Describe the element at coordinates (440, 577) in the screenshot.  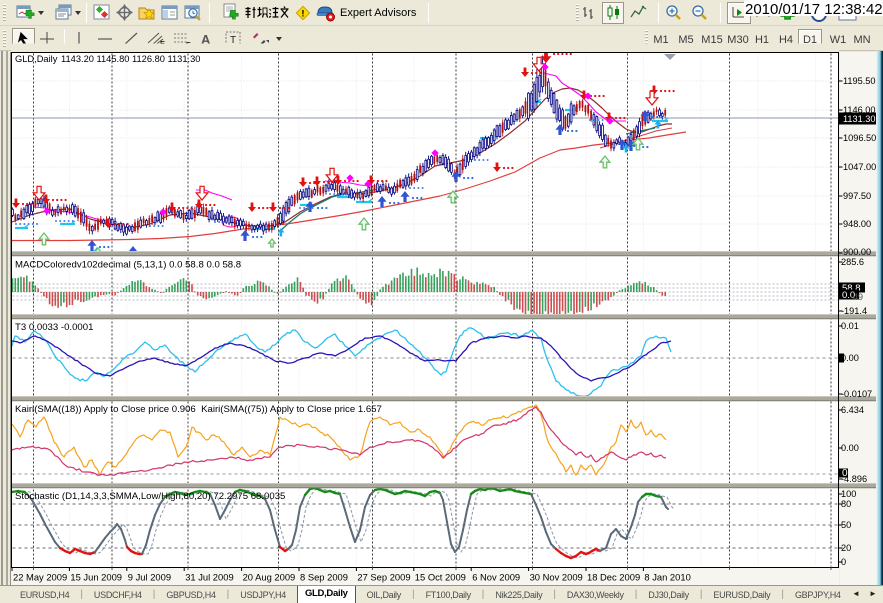
I see `svg-text: 15 Oct 2009` at that location.